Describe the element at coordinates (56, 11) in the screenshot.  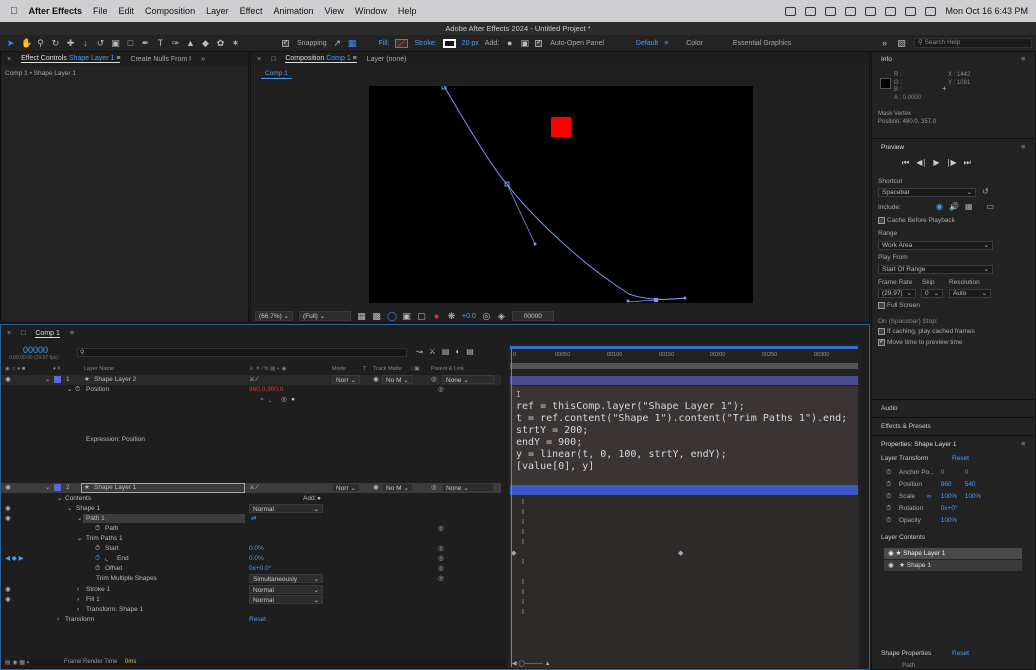
I see `menu-app-name: After Effects` at that location.